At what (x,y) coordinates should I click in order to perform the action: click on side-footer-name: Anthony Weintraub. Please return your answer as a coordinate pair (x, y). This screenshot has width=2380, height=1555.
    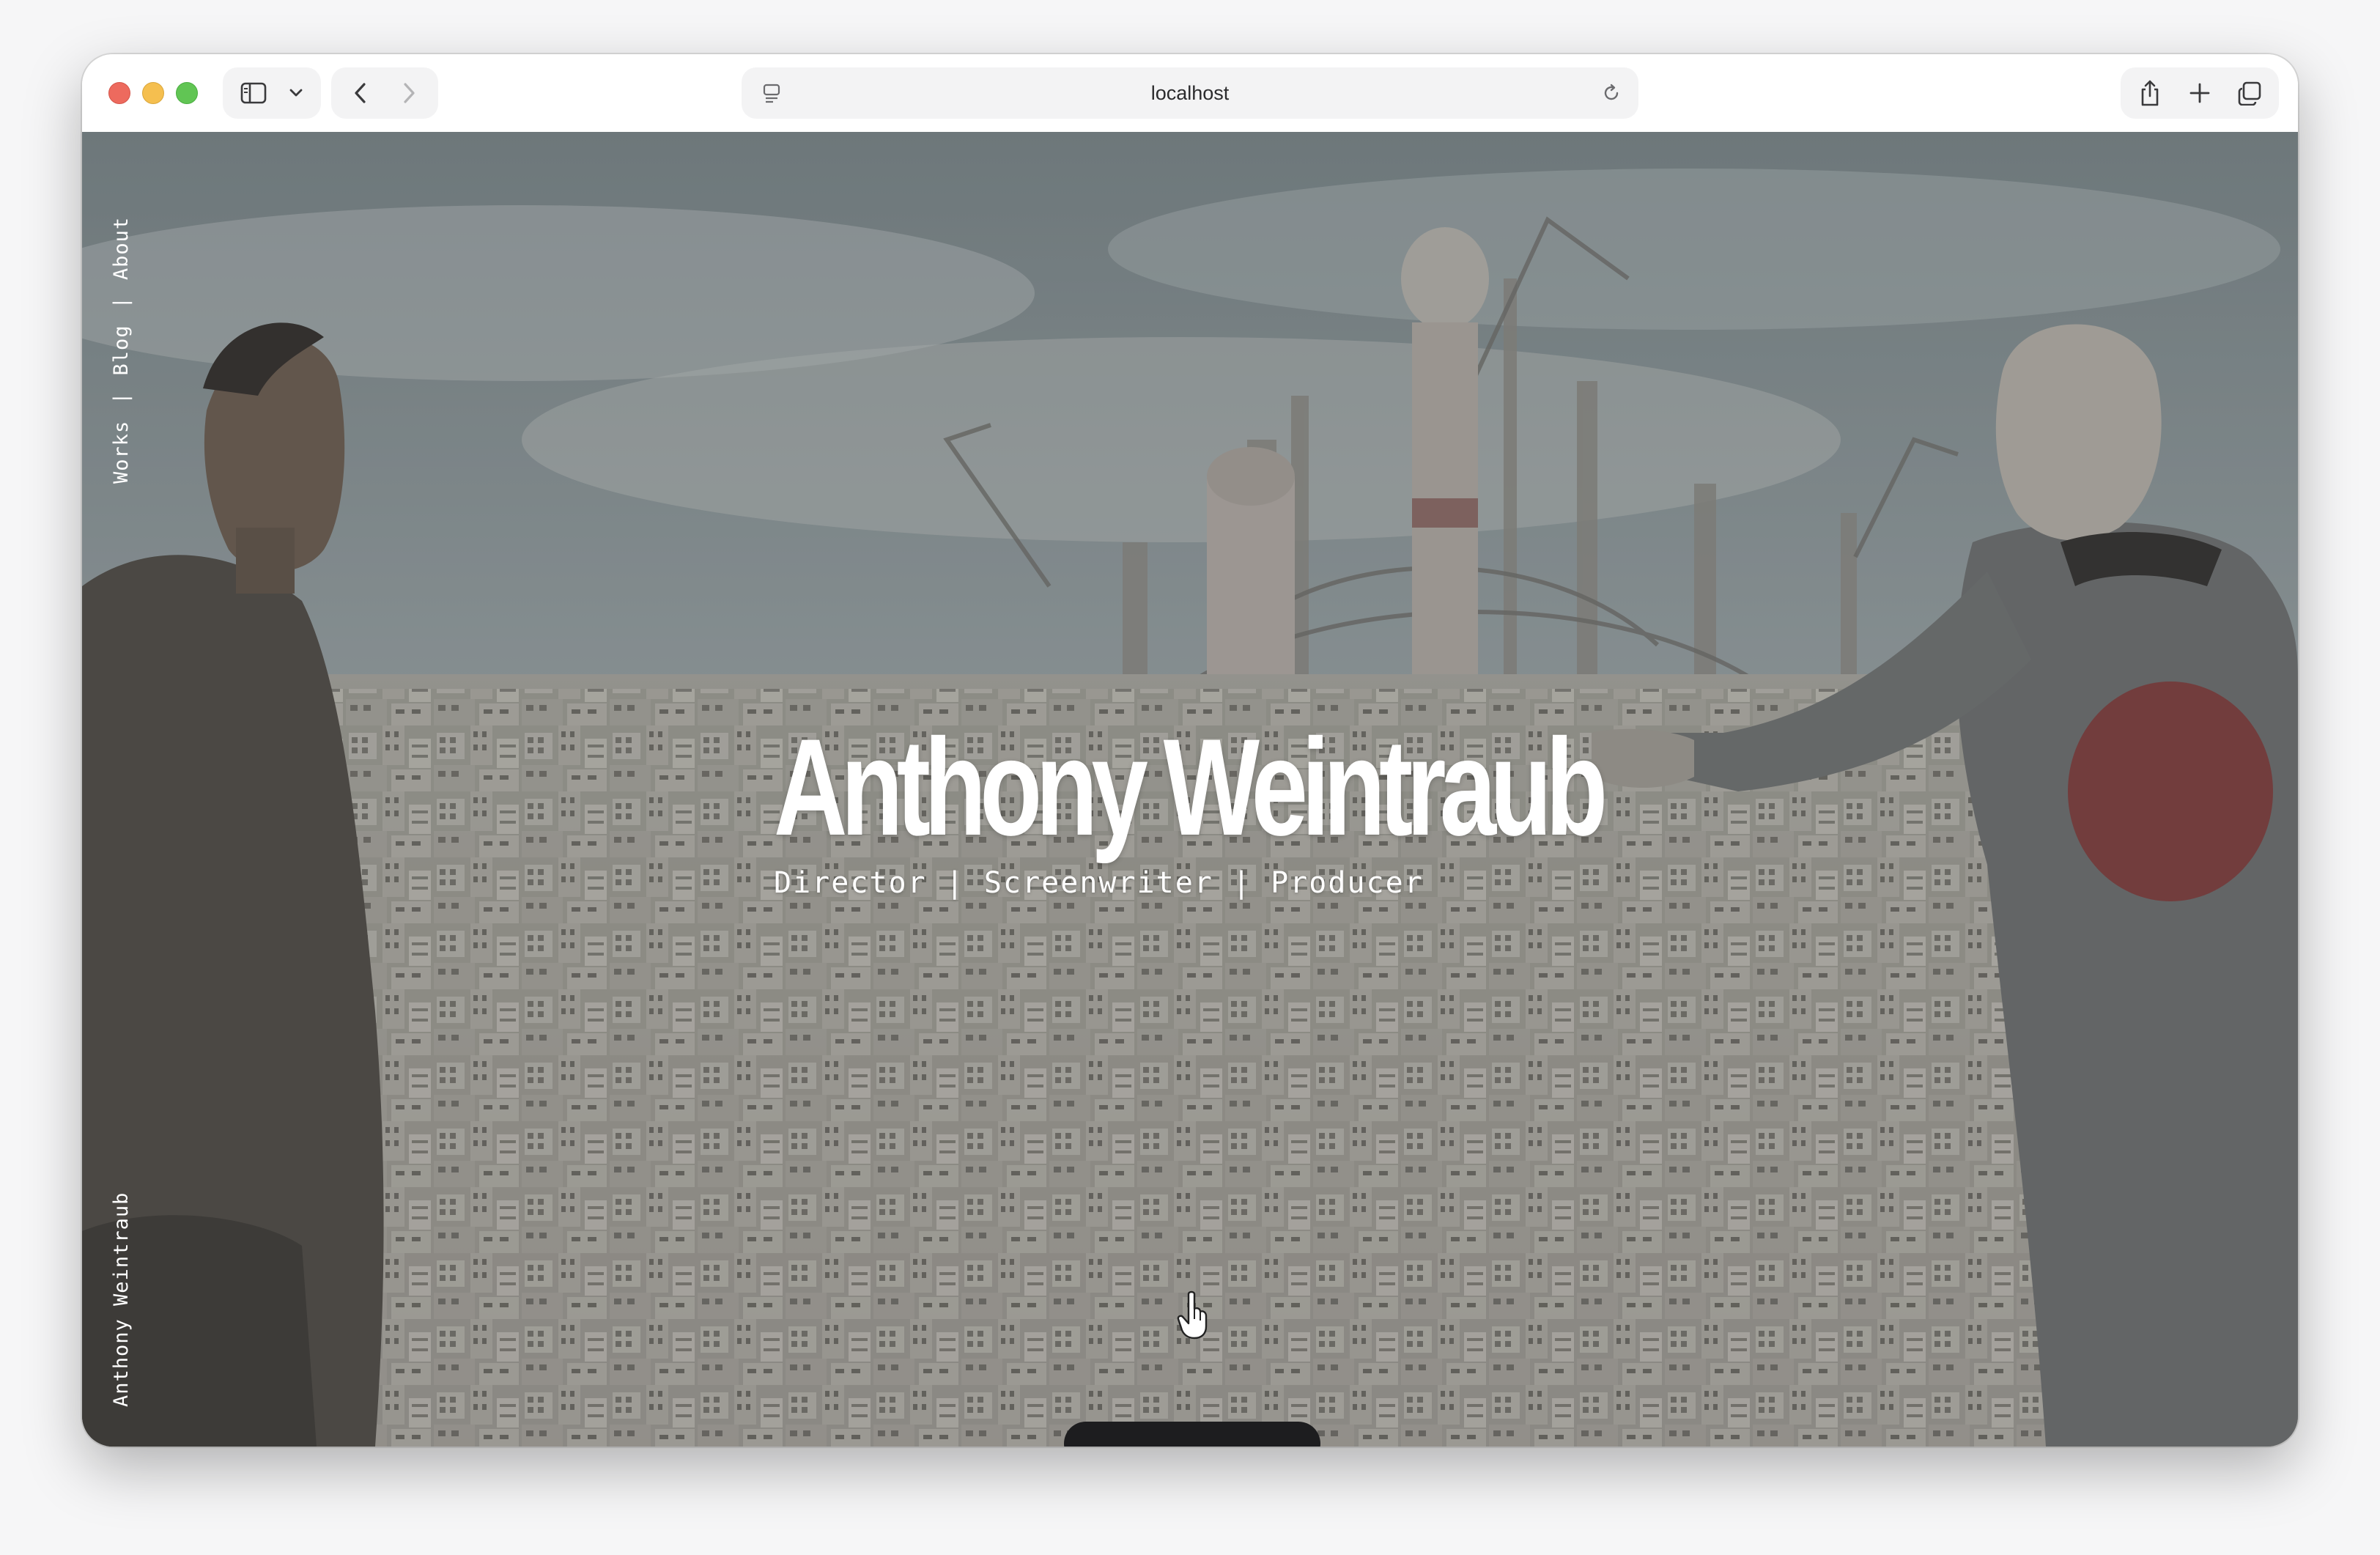
    Looking at the image, I should click on (125, 1308).